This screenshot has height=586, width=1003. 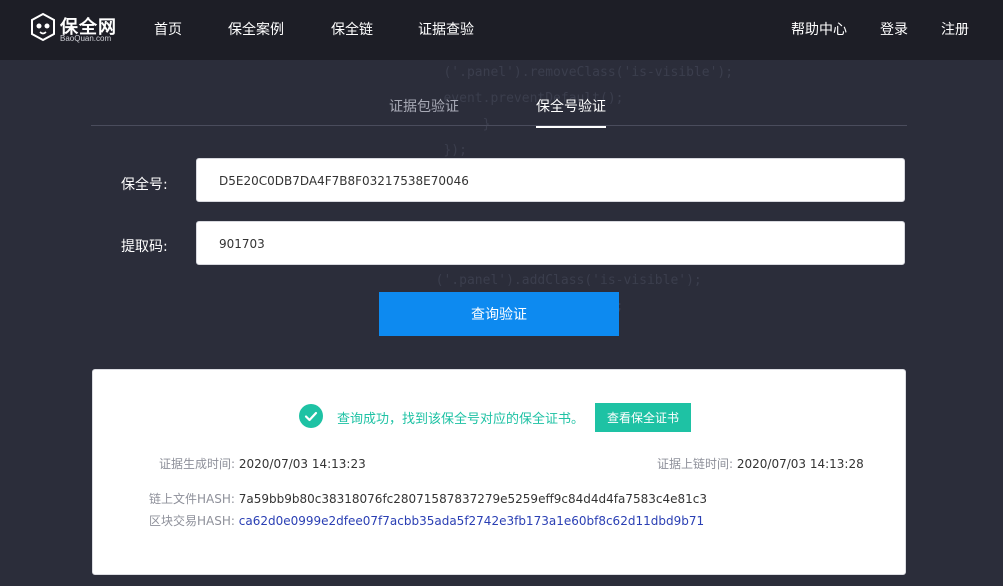 What do you see at coordinates (192, 499) in the screenshot?
I see `file-hash-label: 链上文件HASH:` at bounding box center [192, 499].